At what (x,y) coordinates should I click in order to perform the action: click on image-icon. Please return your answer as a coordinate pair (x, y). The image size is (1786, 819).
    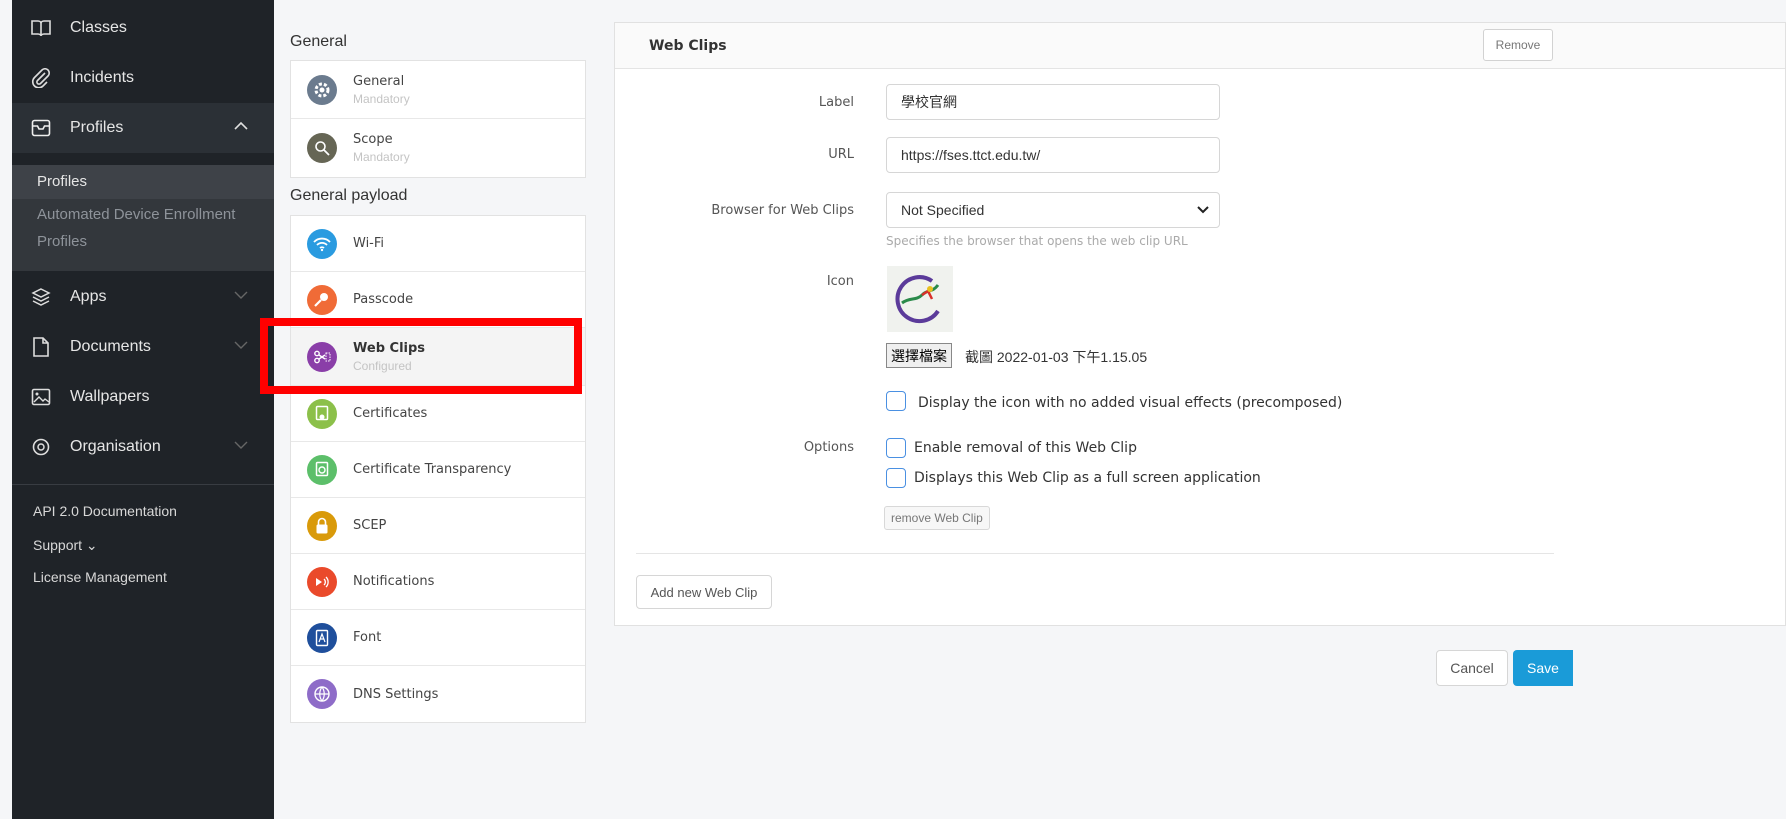
    Looking at the image, I should click on (41, 397).